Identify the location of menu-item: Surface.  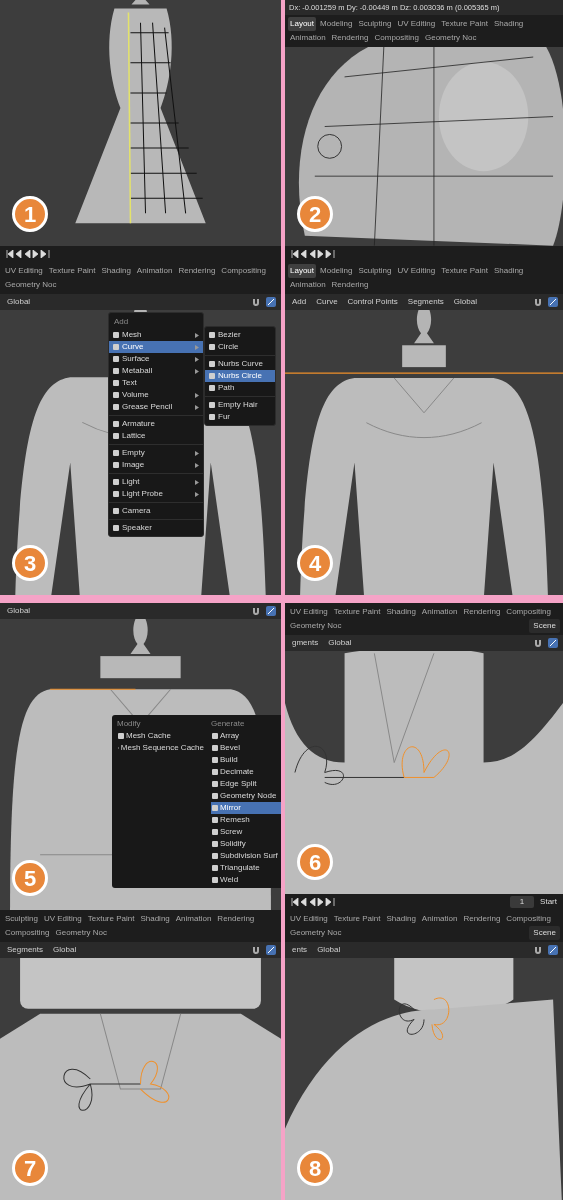
(156, 359).